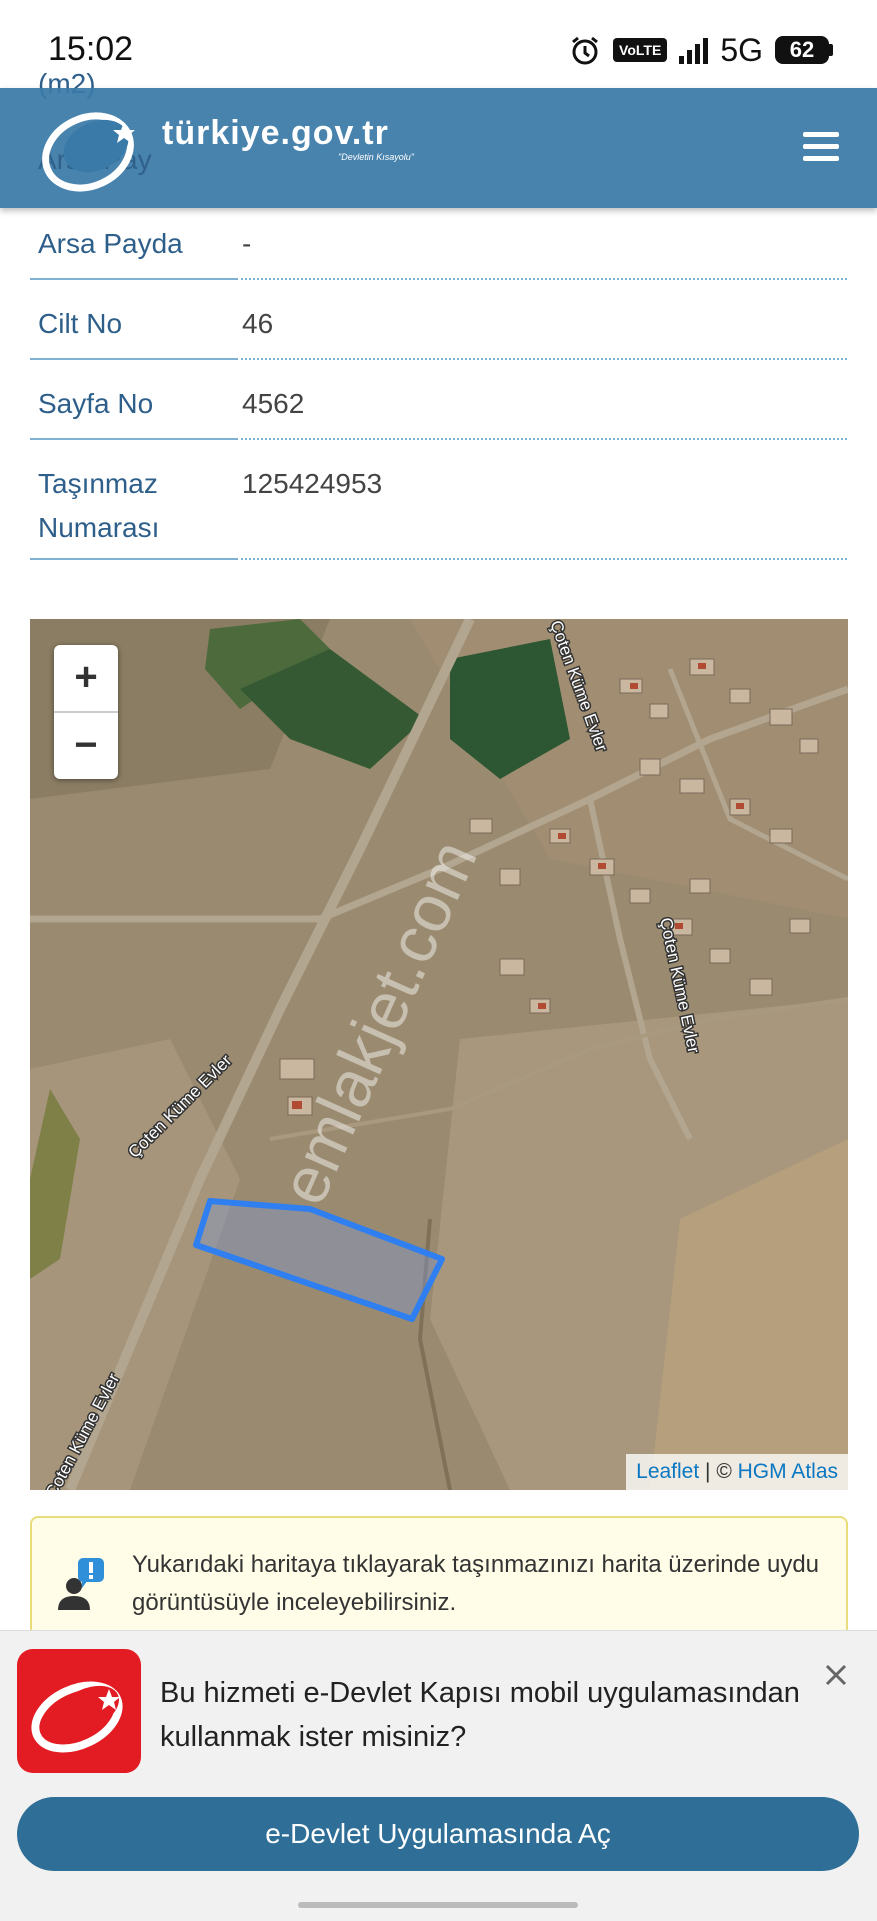 The width and height of the screenshot is (877, 1921). I want to click on status-icons: VoLTE 5G 62, so click(701, 50).